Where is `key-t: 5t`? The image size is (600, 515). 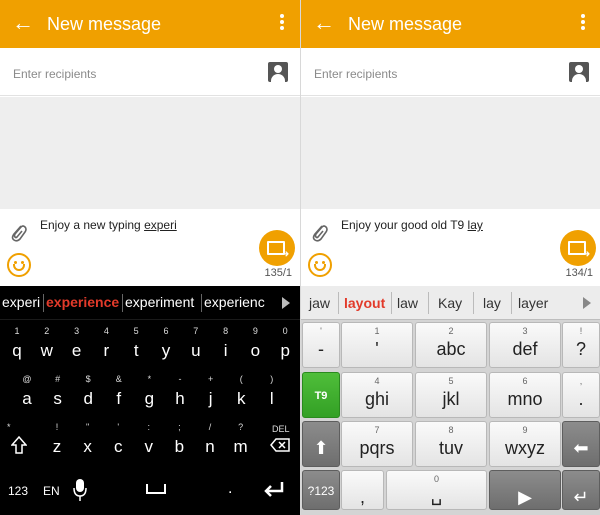 key-t: 5t is located at coordinates (136, 347).